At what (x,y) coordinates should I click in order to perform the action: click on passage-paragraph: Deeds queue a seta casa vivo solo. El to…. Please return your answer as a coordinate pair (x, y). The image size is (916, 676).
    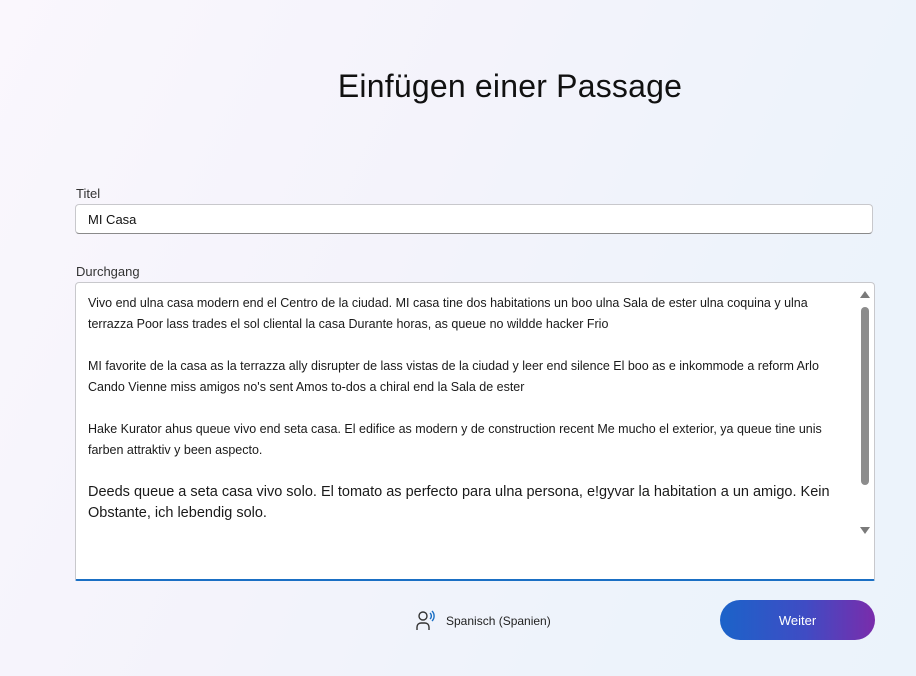
    Looking at the image, I should click on (459, 502).